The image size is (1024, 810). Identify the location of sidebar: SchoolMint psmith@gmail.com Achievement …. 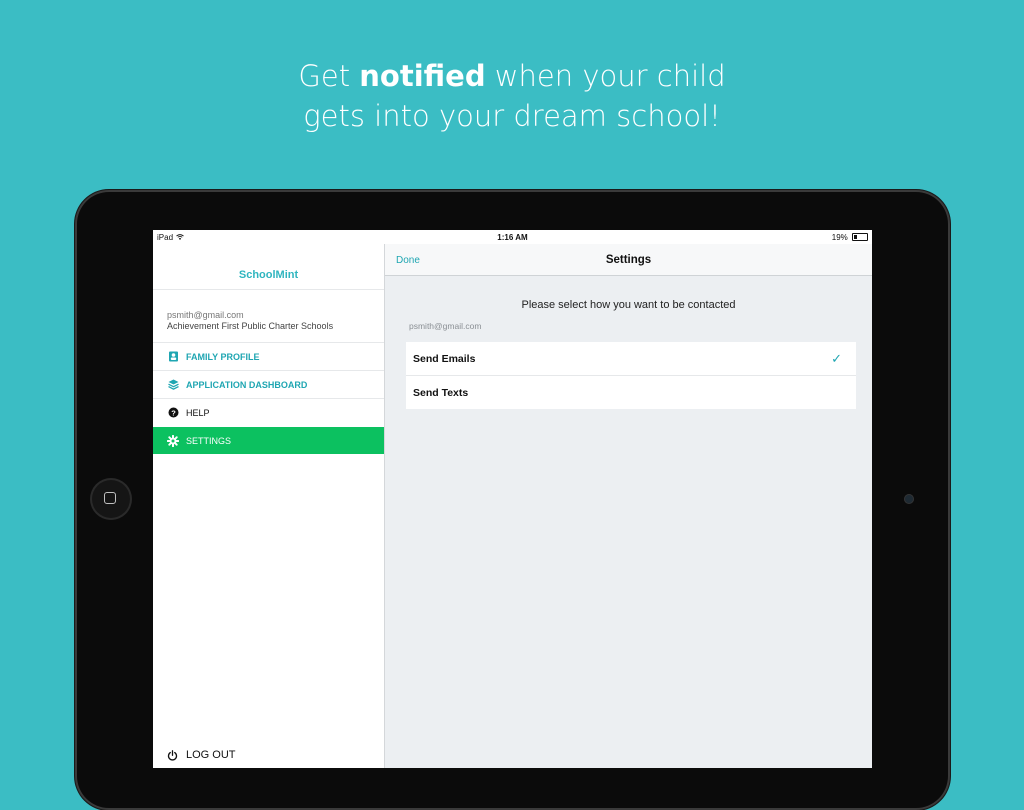
(269, 506).